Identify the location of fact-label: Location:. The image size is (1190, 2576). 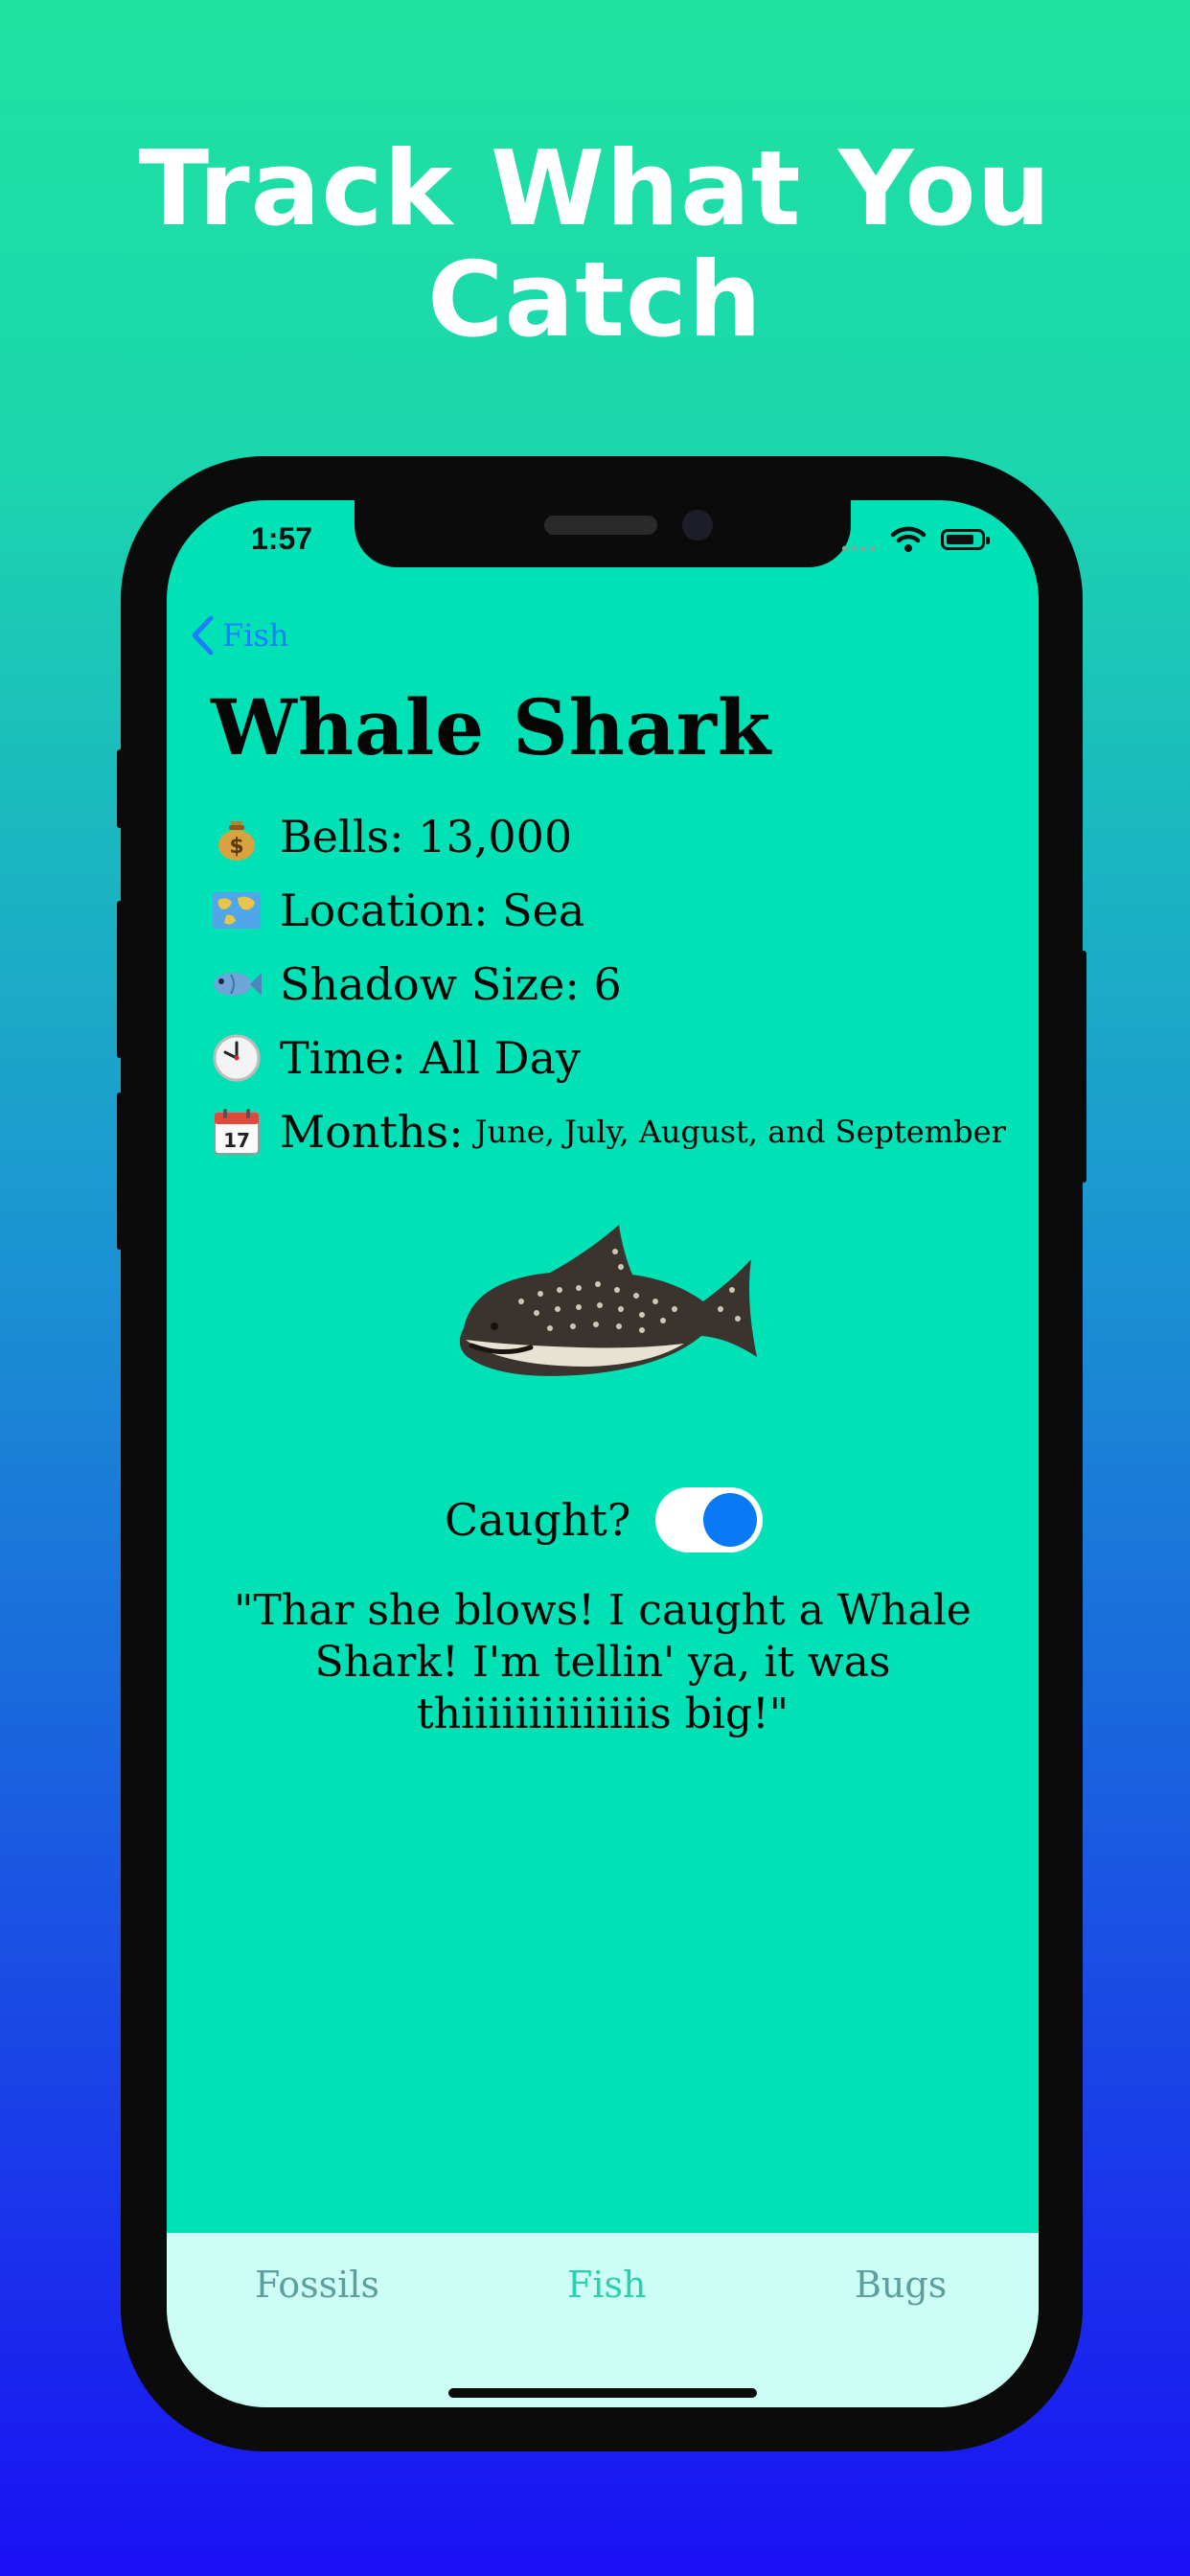
(385, 910).